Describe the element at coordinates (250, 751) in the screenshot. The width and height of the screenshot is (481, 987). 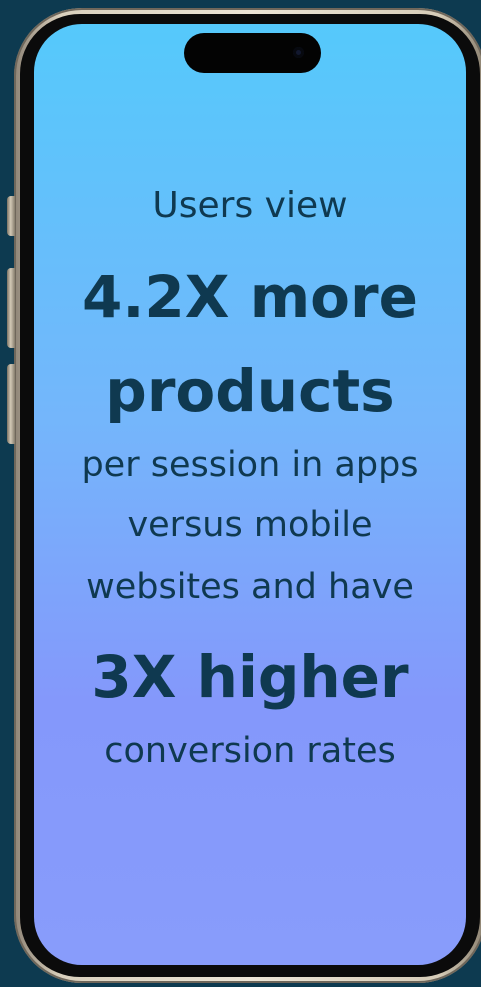
I see `statistic-line: conversion rates` at that location.